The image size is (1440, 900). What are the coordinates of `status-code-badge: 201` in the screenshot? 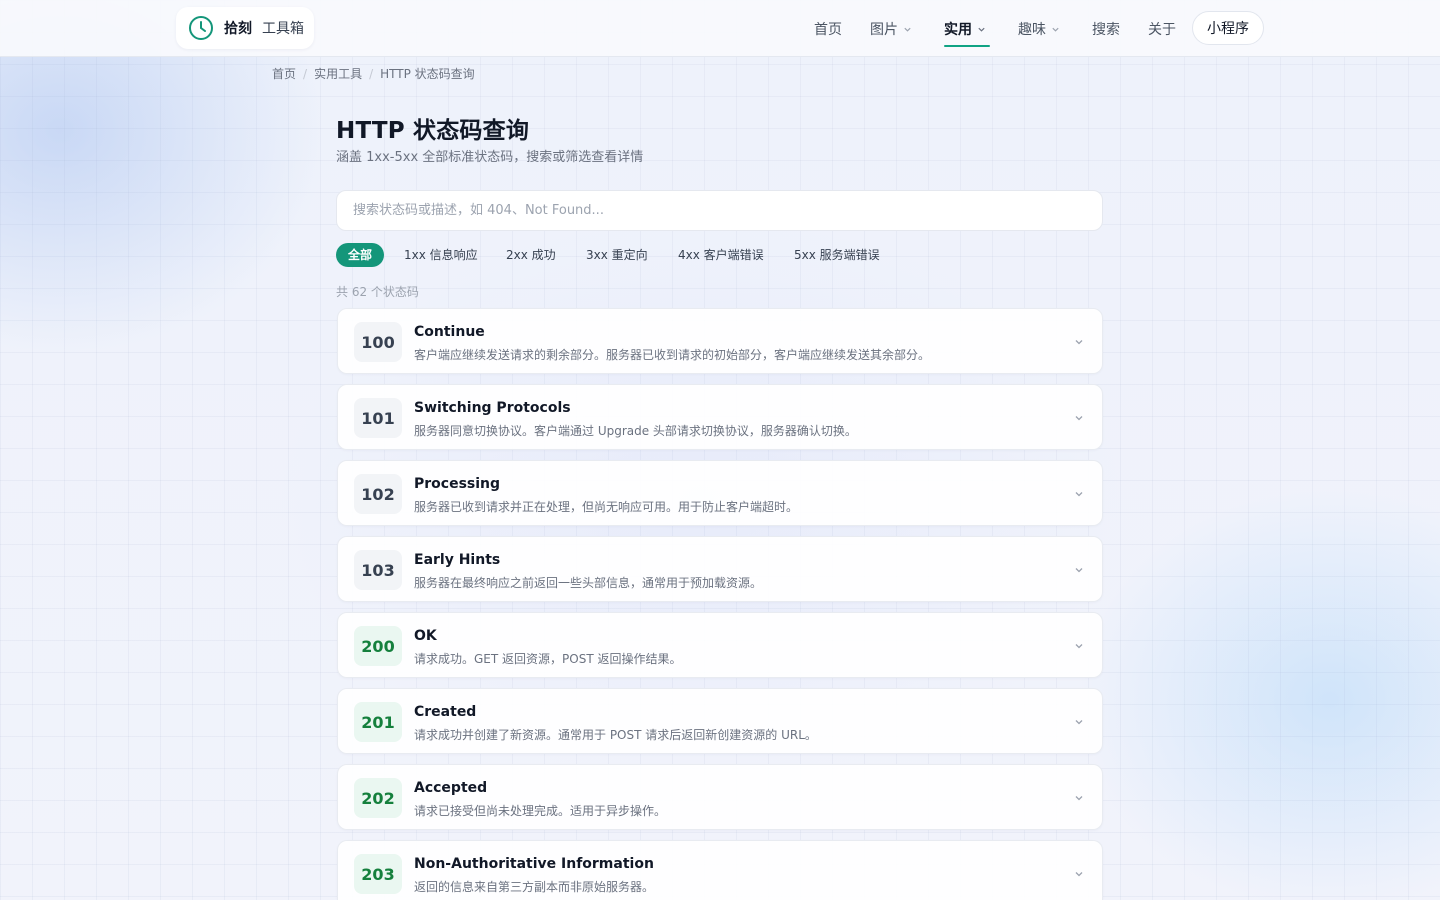 It's located at (378, 722).